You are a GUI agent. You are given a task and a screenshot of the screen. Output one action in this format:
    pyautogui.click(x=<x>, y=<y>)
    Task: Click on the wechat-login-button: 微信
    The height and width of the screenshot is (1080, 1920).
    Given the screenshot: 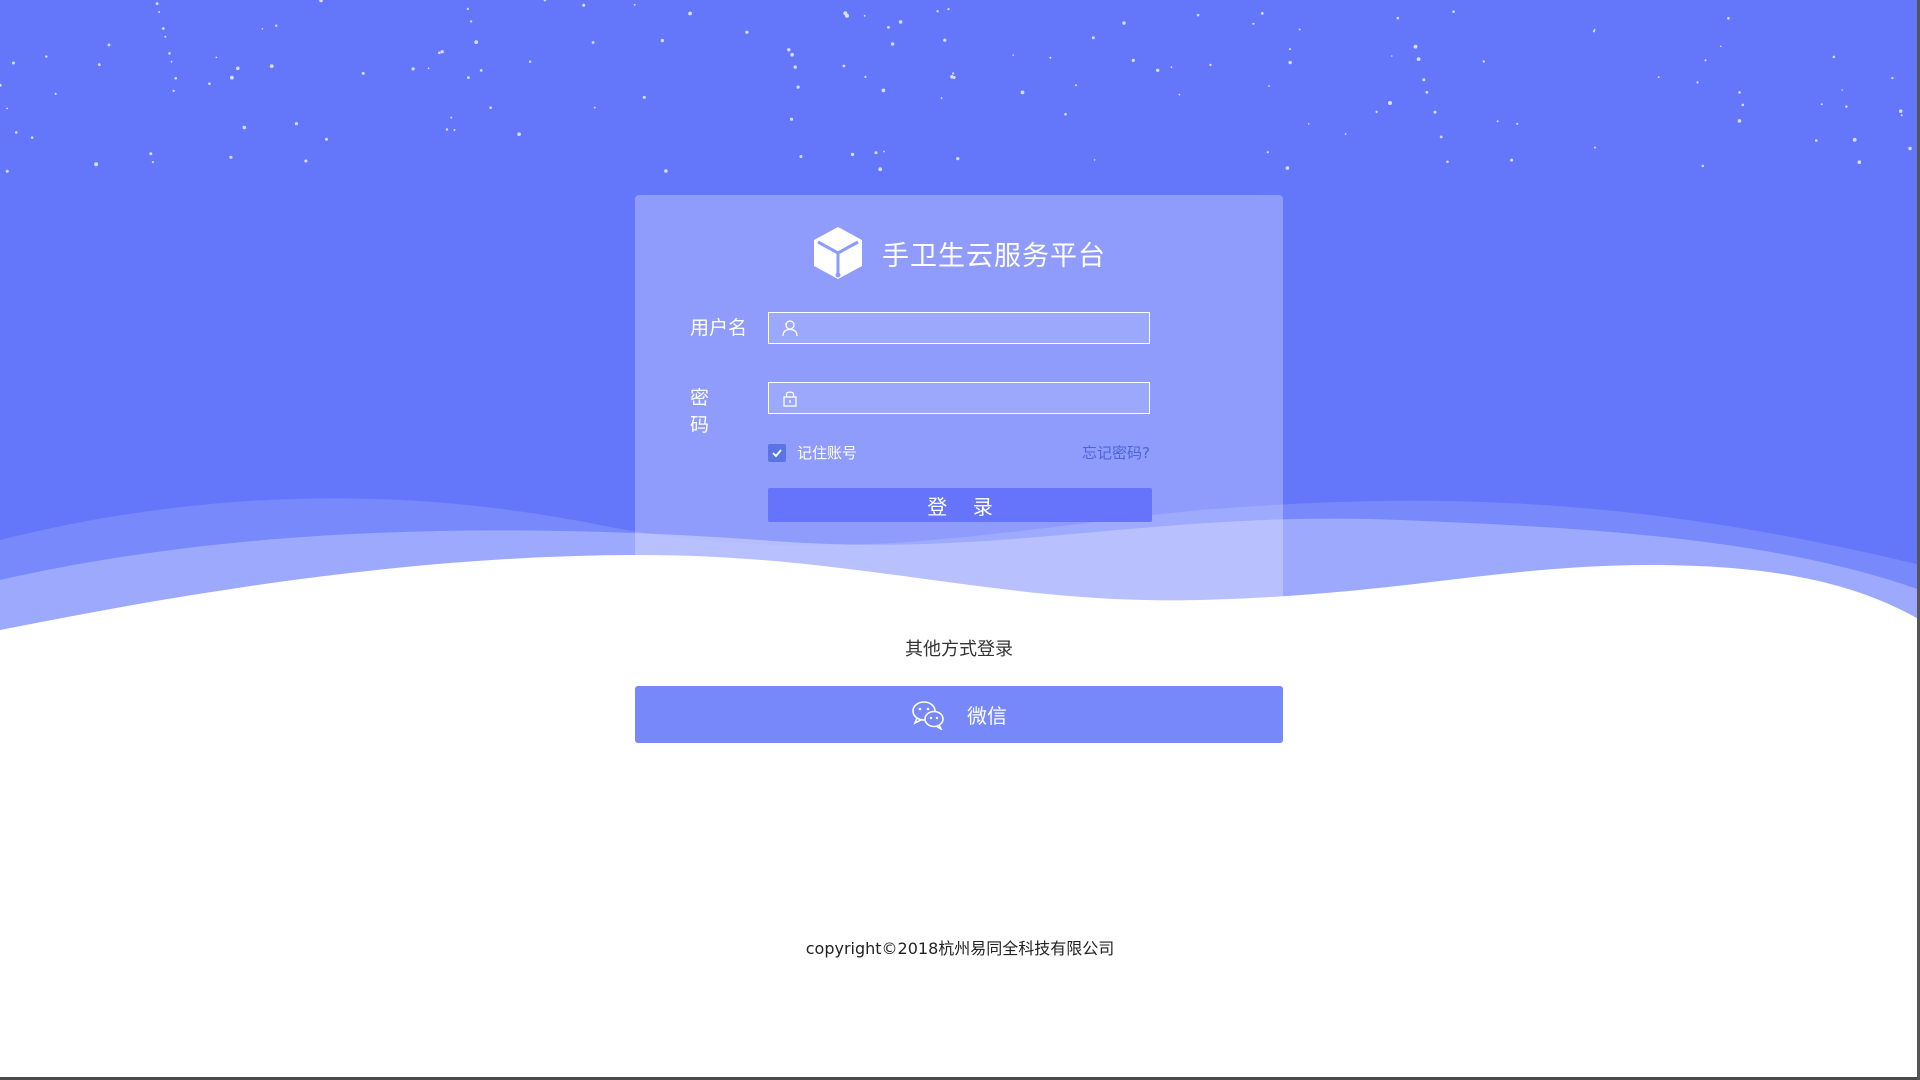 What is the action you would take?
    pyautogui.click(x=959, y=714)
    